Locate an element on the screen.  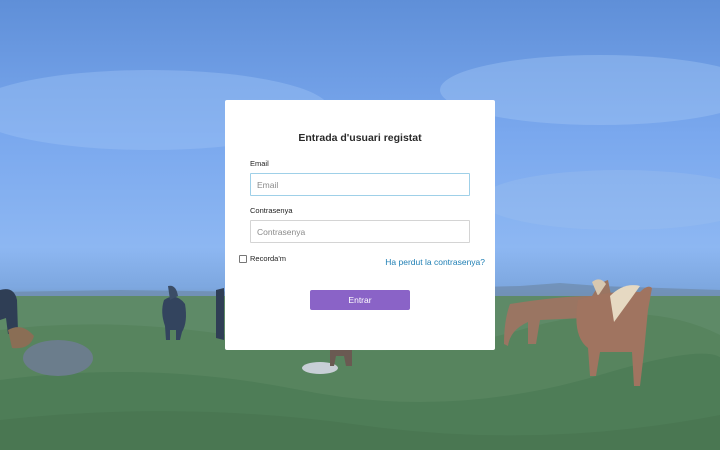
remember-me: Recorda'm is located at coordinates (262, 258).